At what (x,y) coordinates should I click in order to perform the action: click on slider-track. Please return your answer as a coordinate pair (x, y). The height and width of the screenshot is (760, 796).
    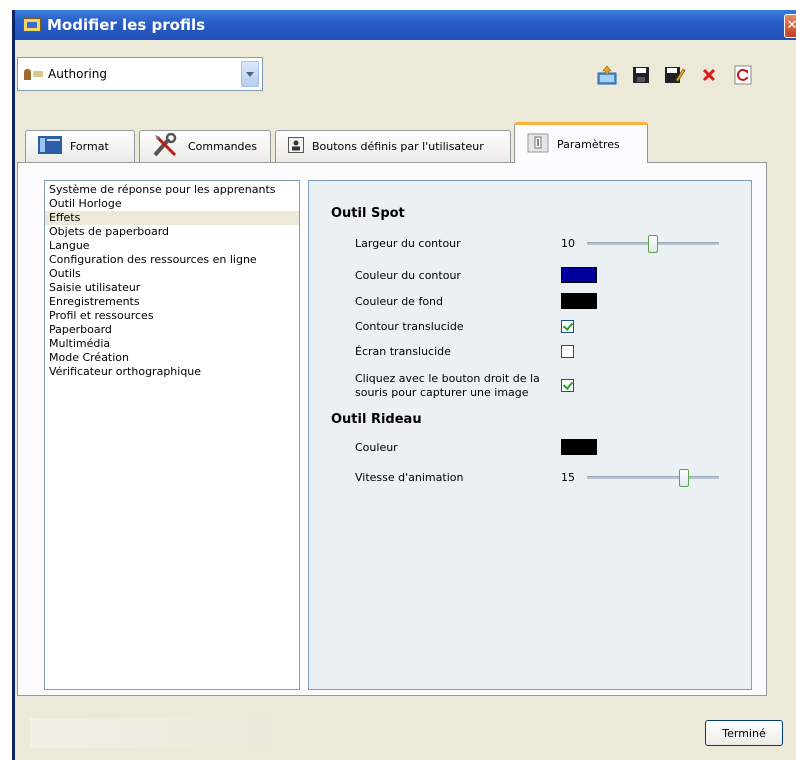
    Looking at the image, I should click on (653, 477).